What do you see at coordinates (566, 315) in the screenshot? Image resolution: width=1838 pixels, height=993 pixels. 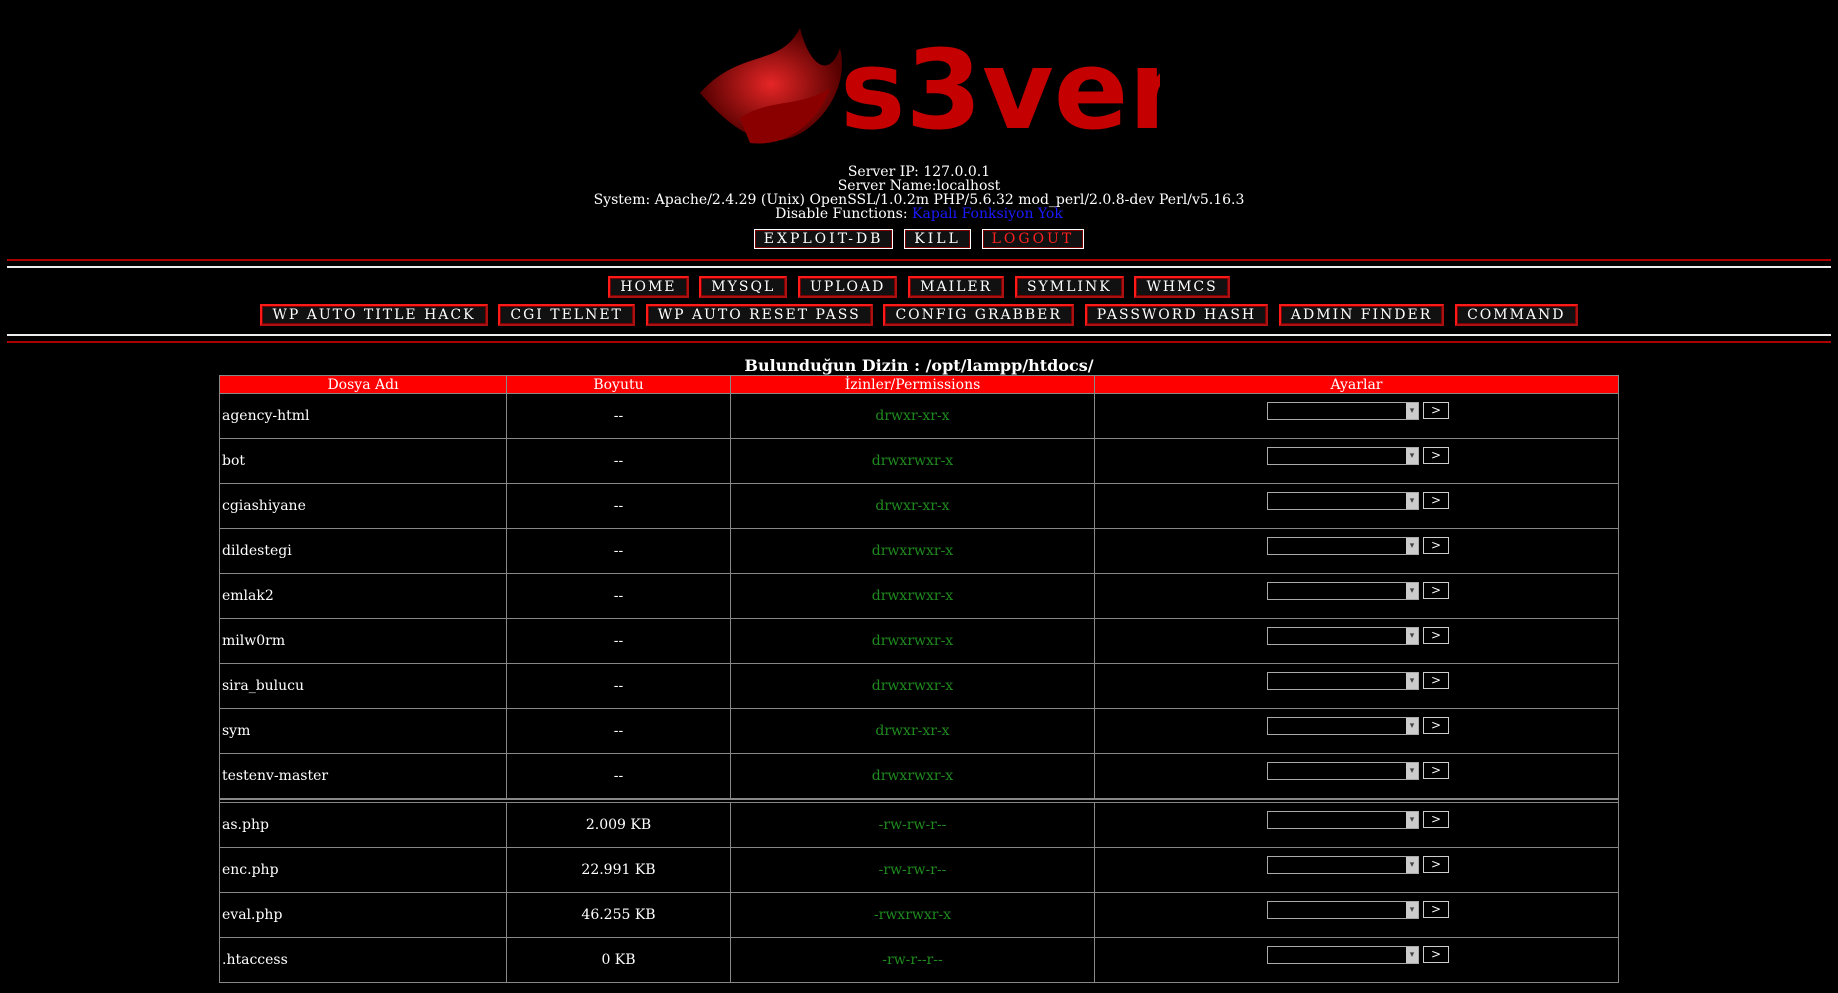 I see `cgi-telnet-button: CGI TELNET` at bounding box center [566, 315].